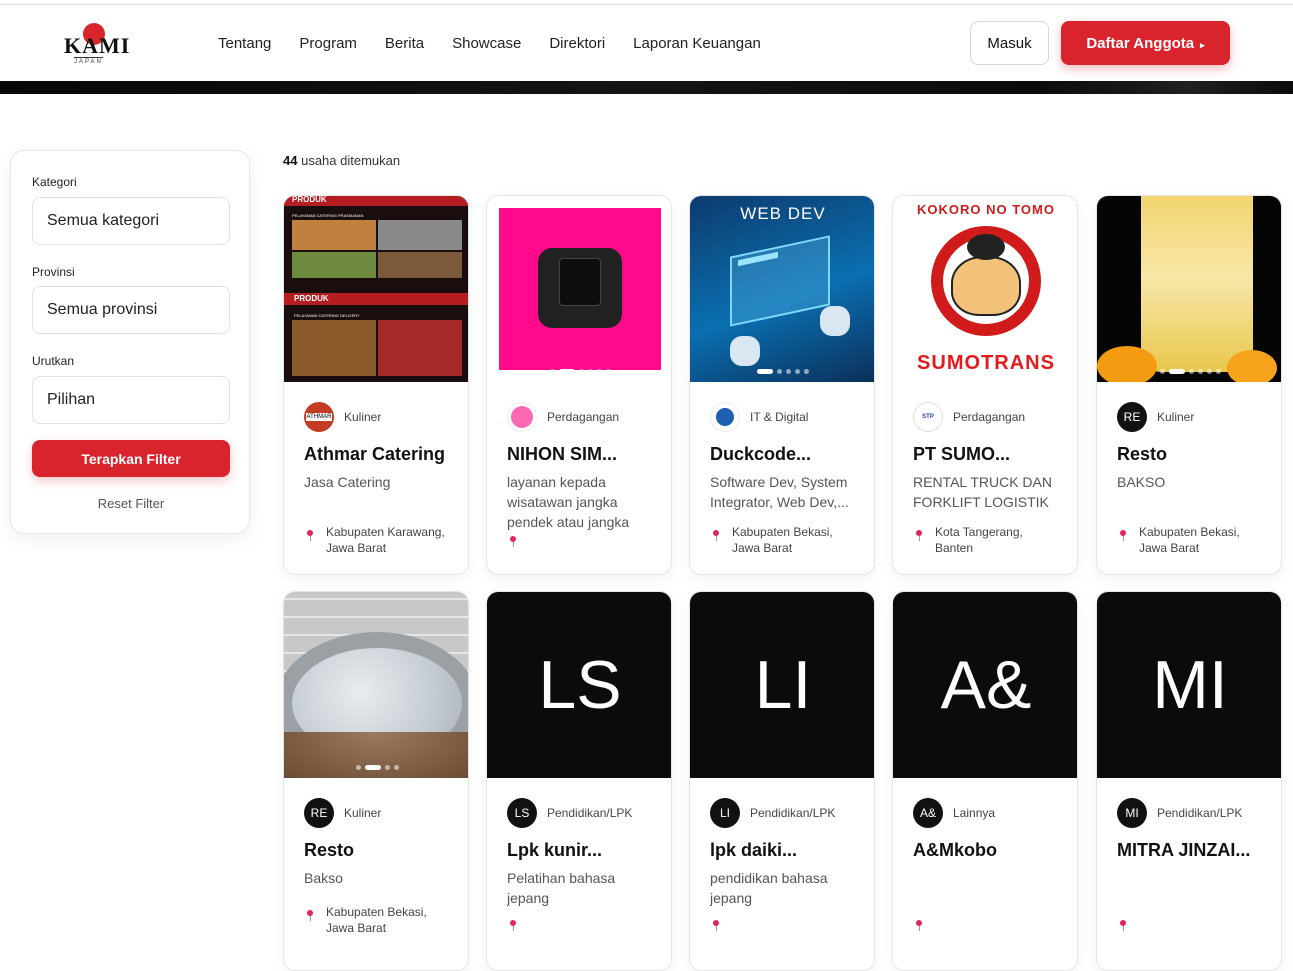 This screenshot has height=971, width=1293. I want to click on card-meta: LS Pendidikan/LPK, so click(569, 813).